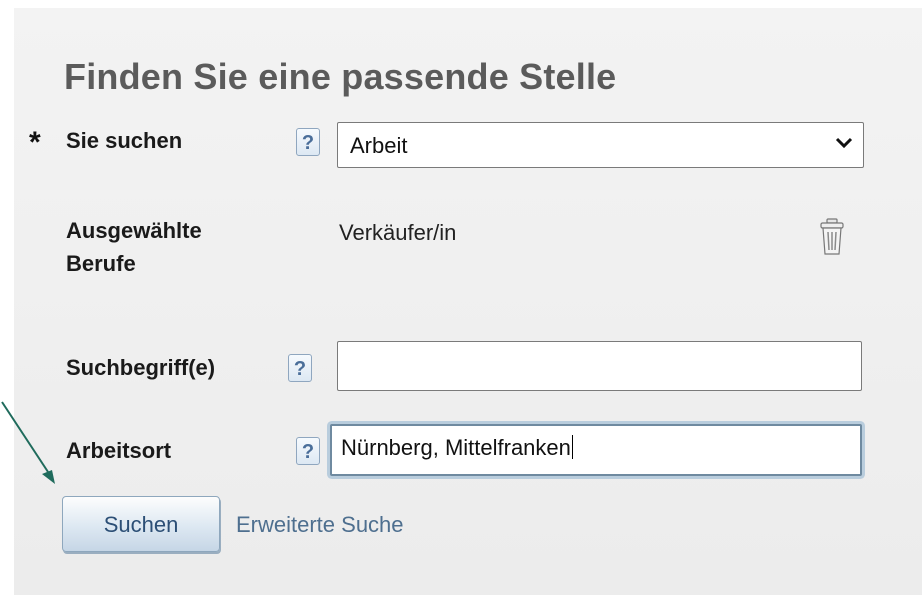  I want to click on chevron-down-icon, so click(844, 143).